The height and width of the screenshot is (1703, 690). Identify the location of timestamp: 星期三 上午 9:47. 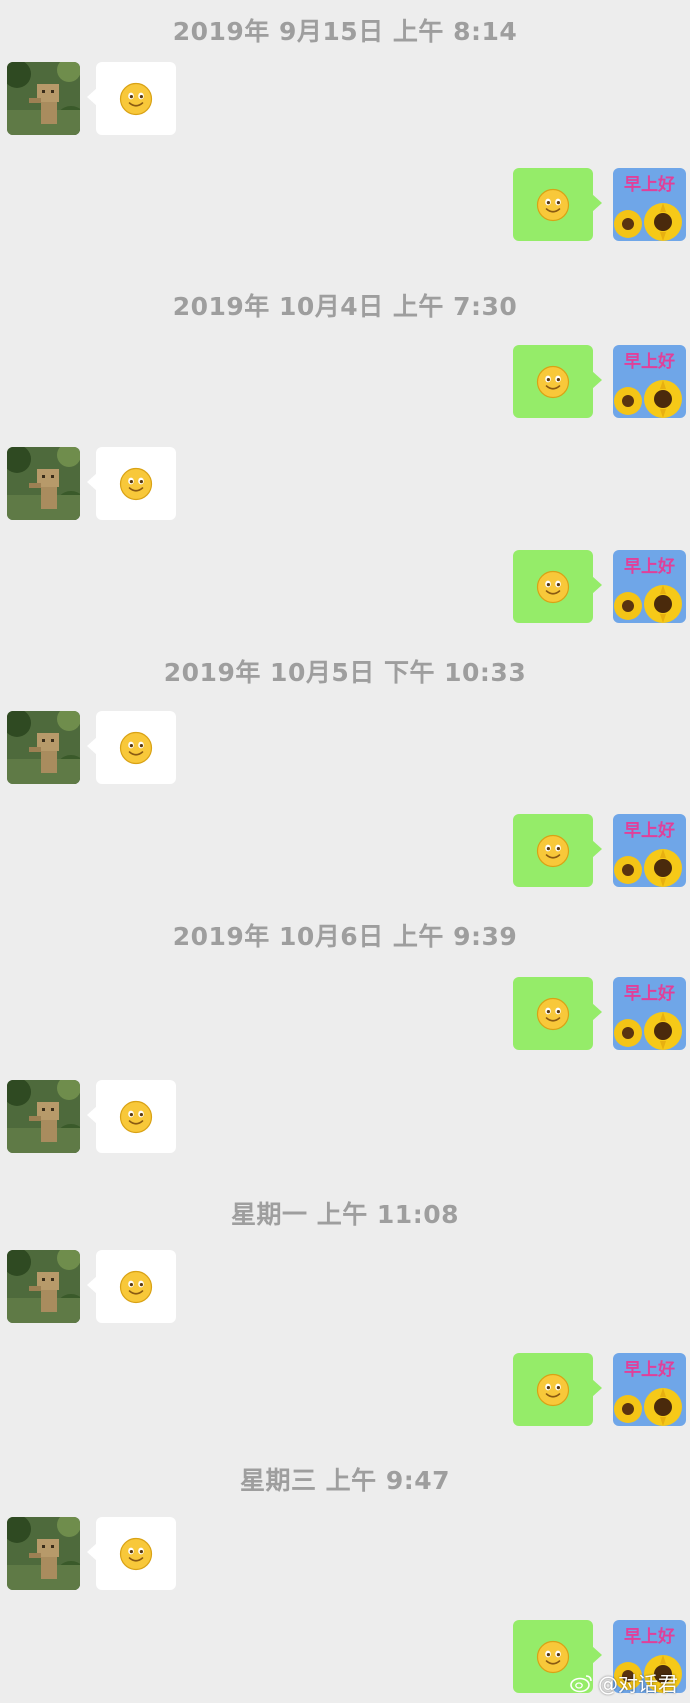
(345, 1480).